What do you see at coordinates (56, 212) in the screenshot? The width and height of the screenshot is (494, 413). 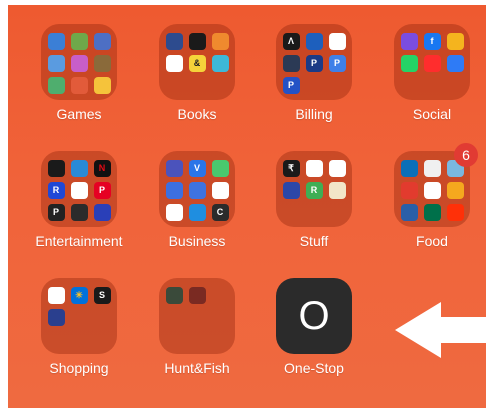 I see `entertainment-app-7-icon: P` at bounding box center [56, 212].